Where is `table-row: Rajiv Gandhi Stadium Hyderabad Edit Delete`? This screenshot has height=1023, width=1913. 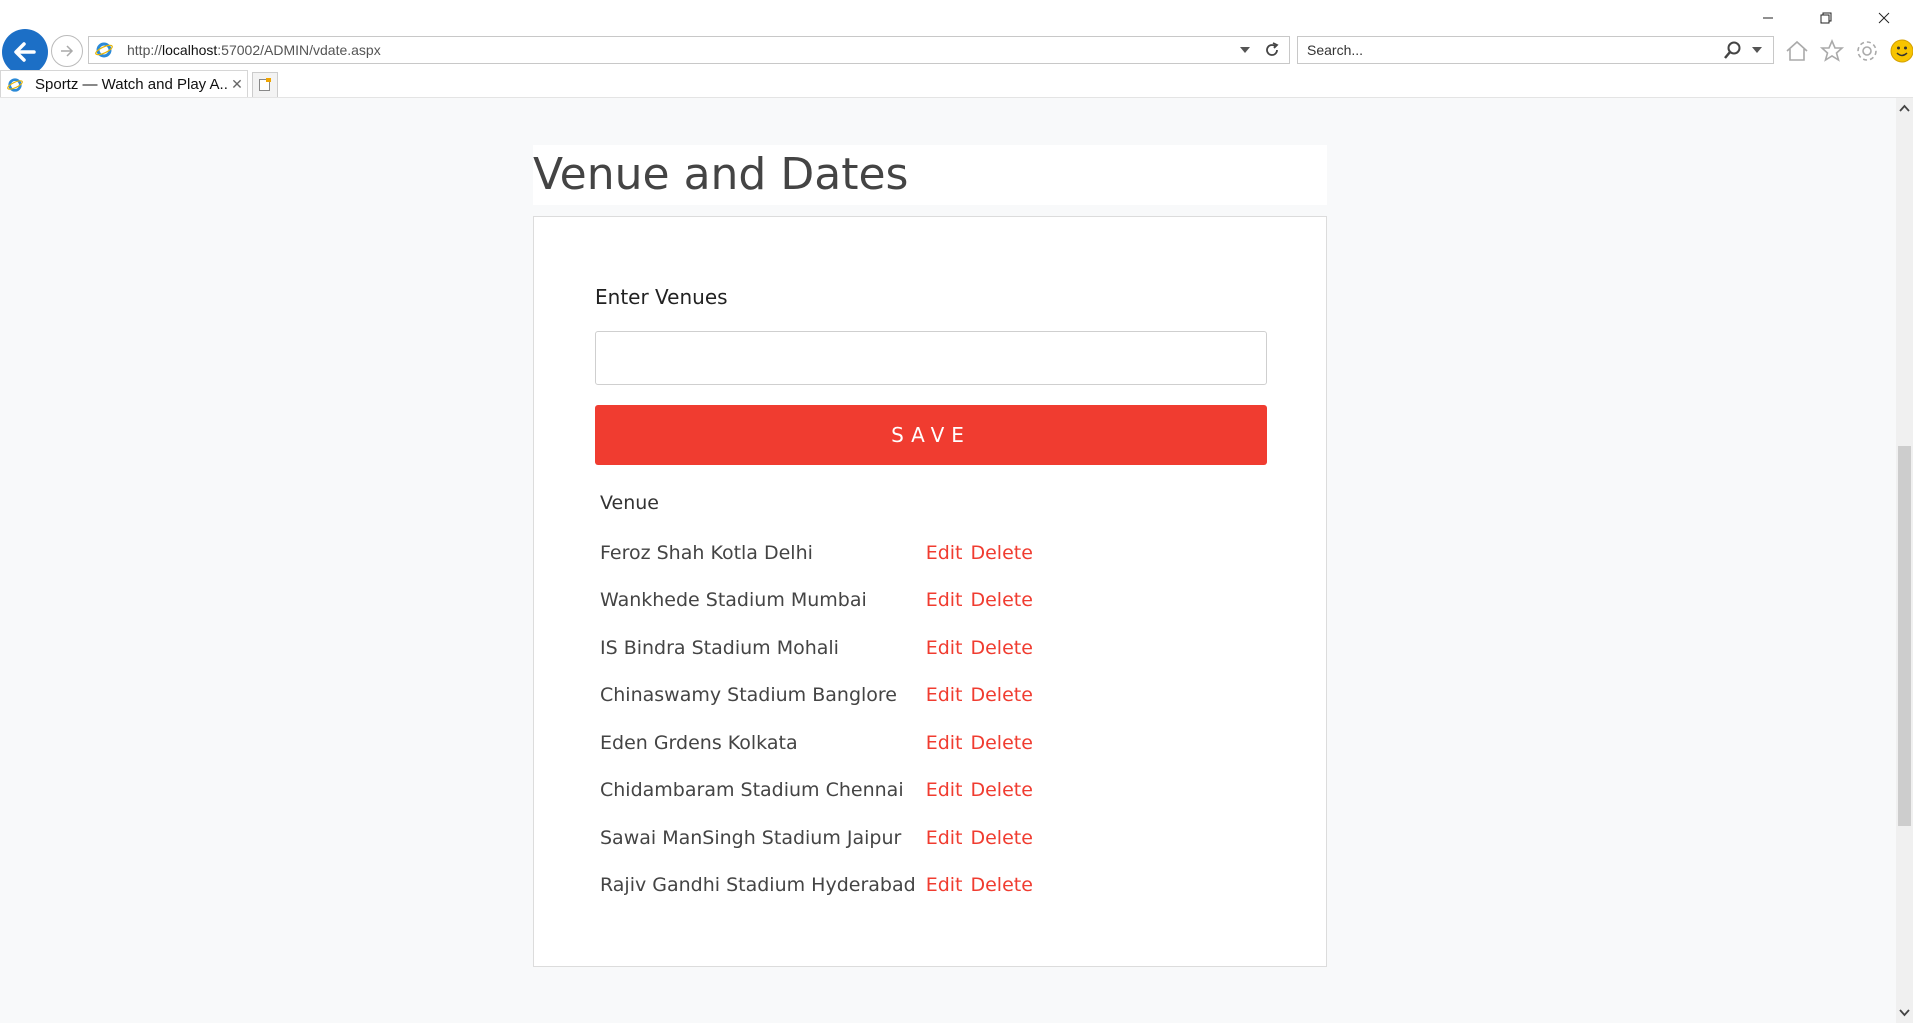
table-row: Rajiv Gandhi Stadium Hyderabad Edit Delete is located at coordinates (820, 886).